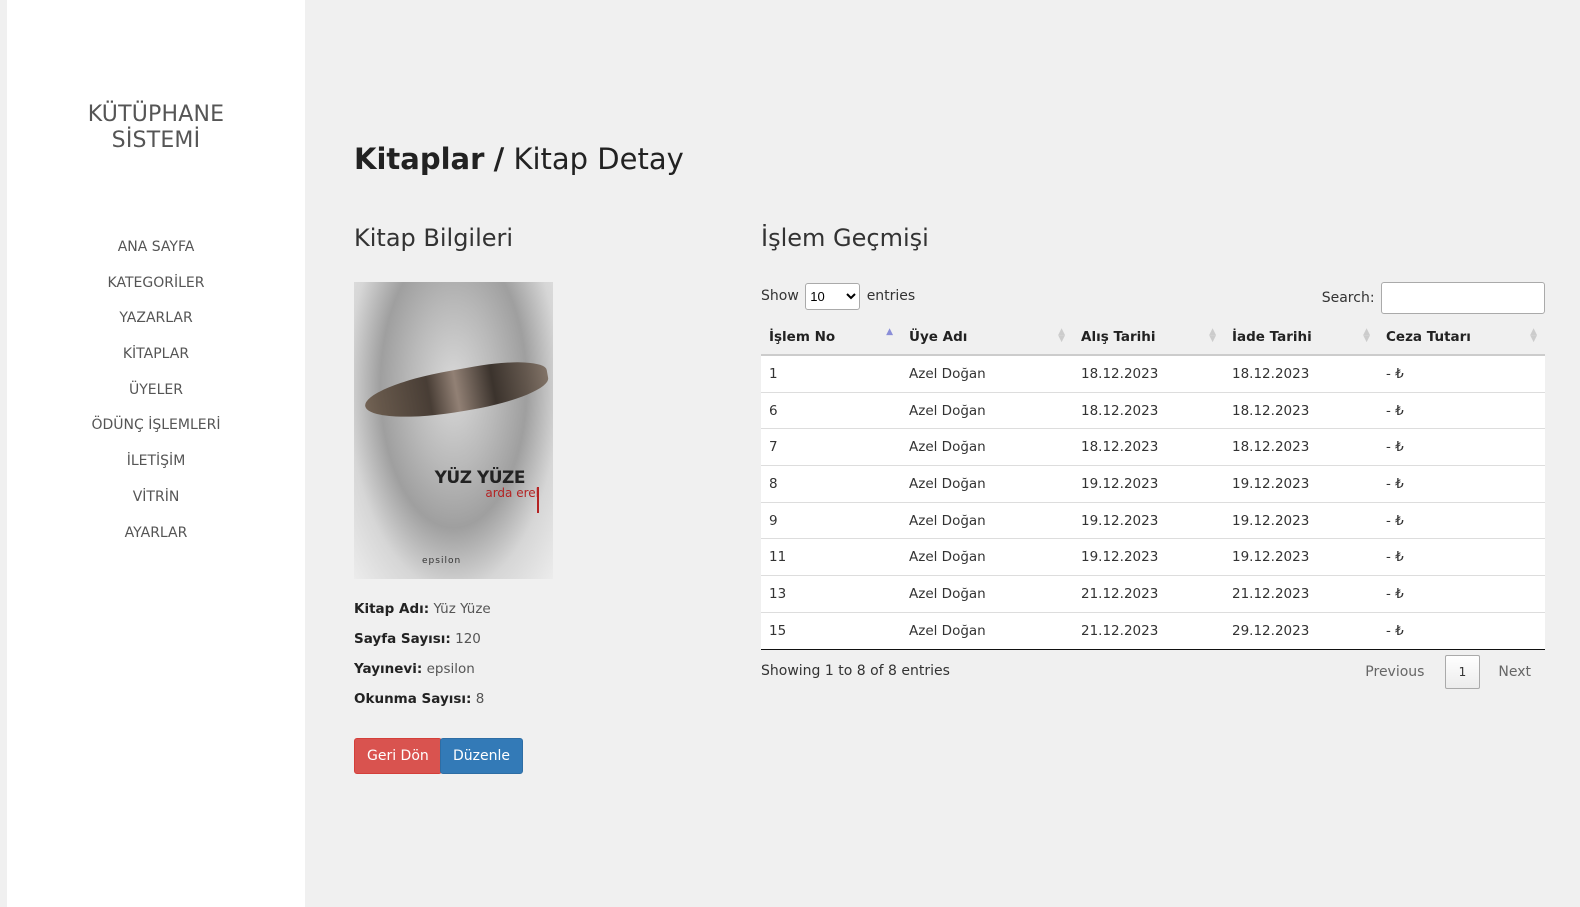  I want to click on field-value: 8, so click(480, 699).